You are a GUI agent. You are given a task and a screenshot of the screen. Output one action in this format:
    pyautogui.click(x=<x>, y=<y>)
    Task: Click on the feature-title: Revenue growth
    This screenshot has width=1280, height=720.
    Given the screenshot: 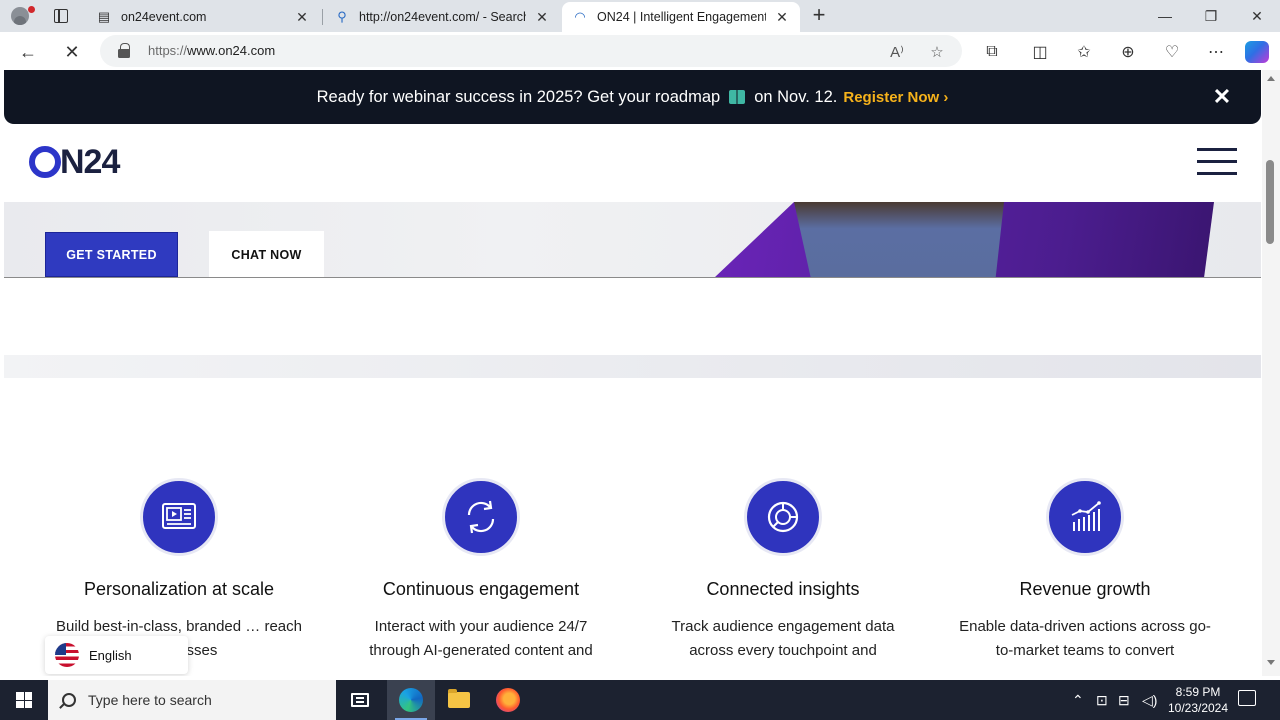 What is the action you would take?
    pyautogui.click(x=1085, y=589)
    